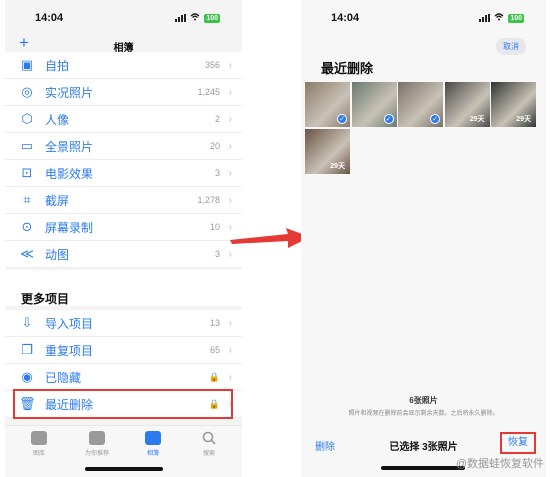 This screenshot has height=477, width=550. Describe the element at coordinates (27, 172) in the screenshot. I see `cinematic-icon: ⊡` at that location.